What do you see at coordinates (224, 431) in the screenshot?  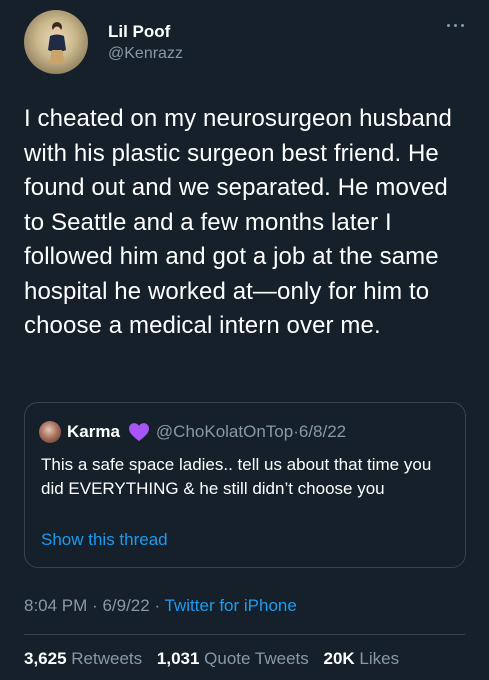 I see `quoted-author-handle: @ChoKolatOnTop` at bounding box center [224, 431].